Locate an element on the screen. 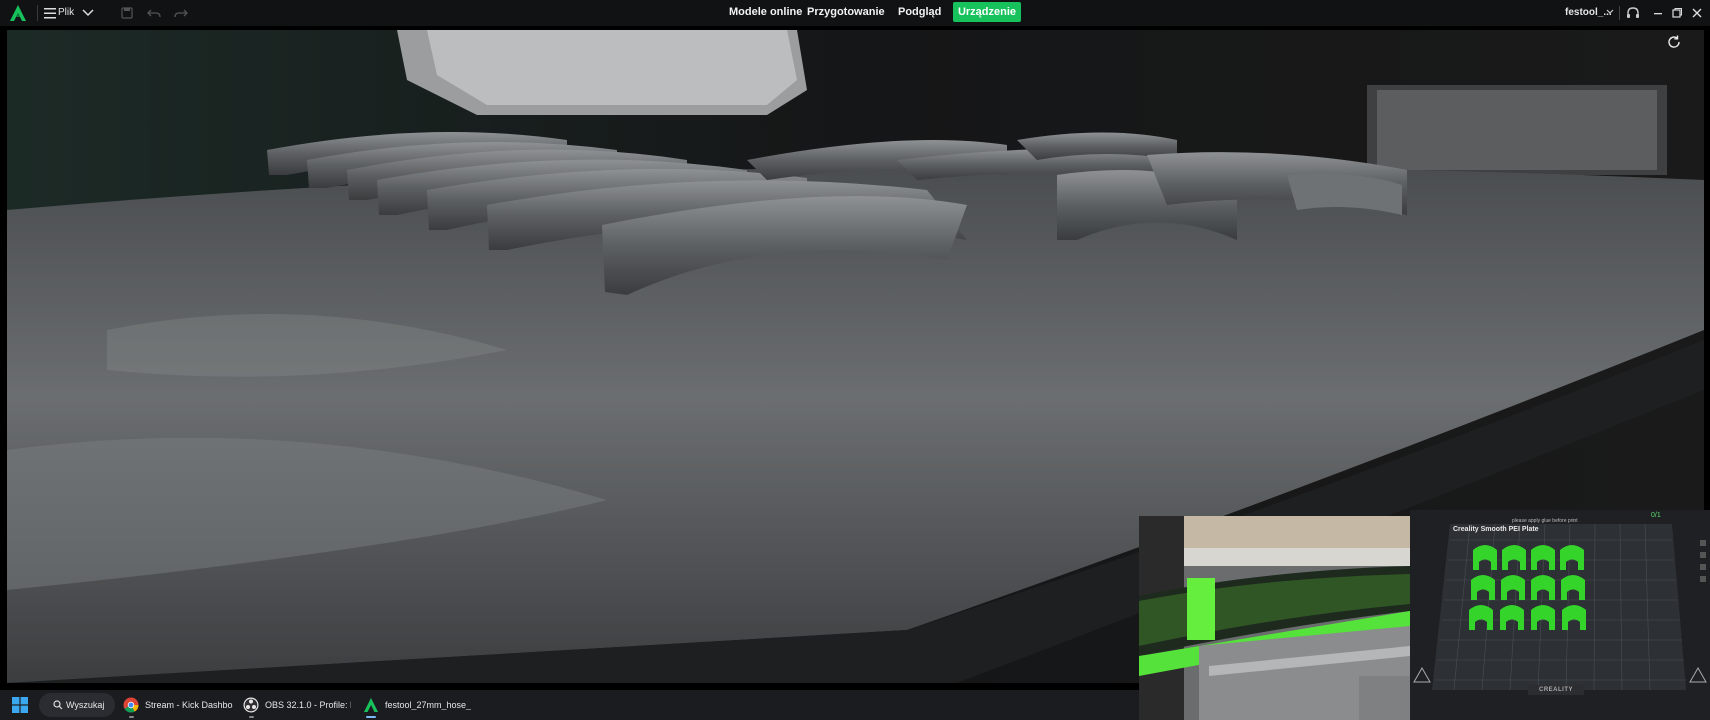 Image resolution: width=1710 pixels, height=720 pixels. plate-name: Creality Smooth PEI Plate is located at coordinates (1496, 529).